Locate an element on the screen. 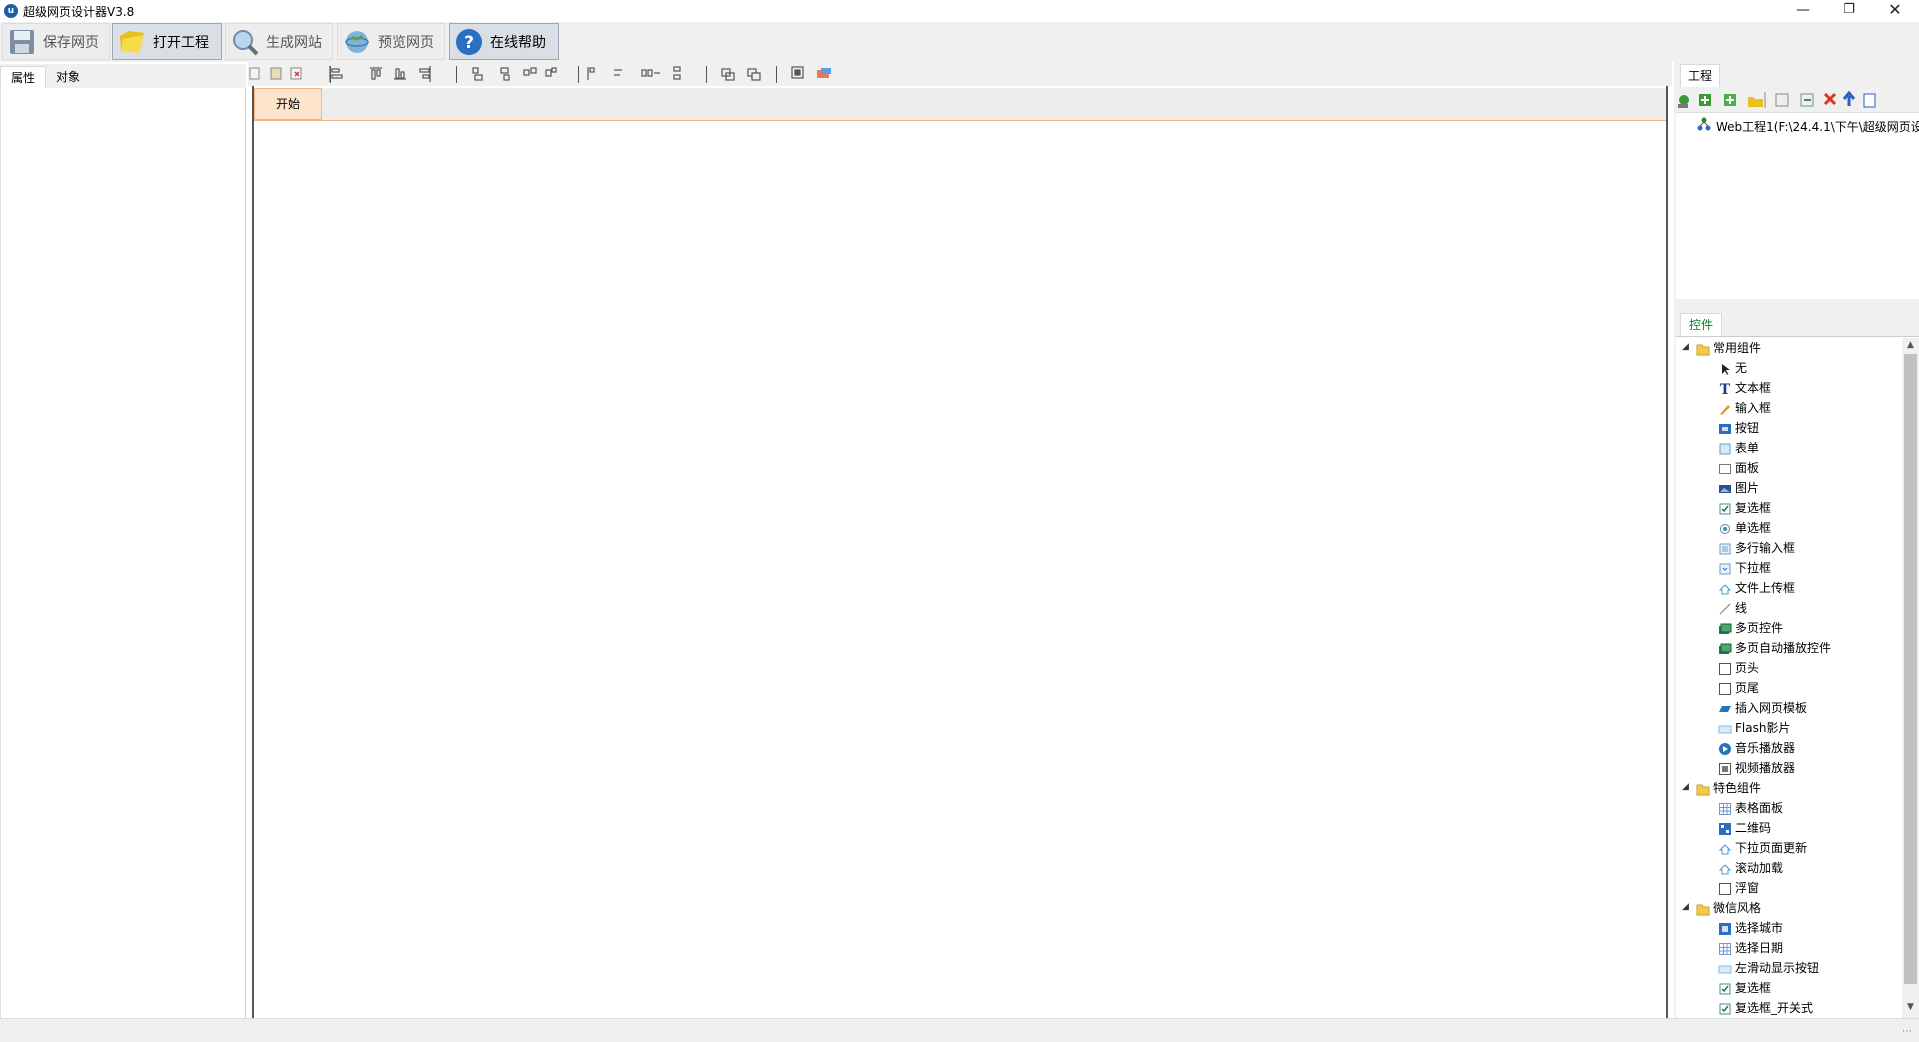  align-left-icon is located at coordinates (339, 74).